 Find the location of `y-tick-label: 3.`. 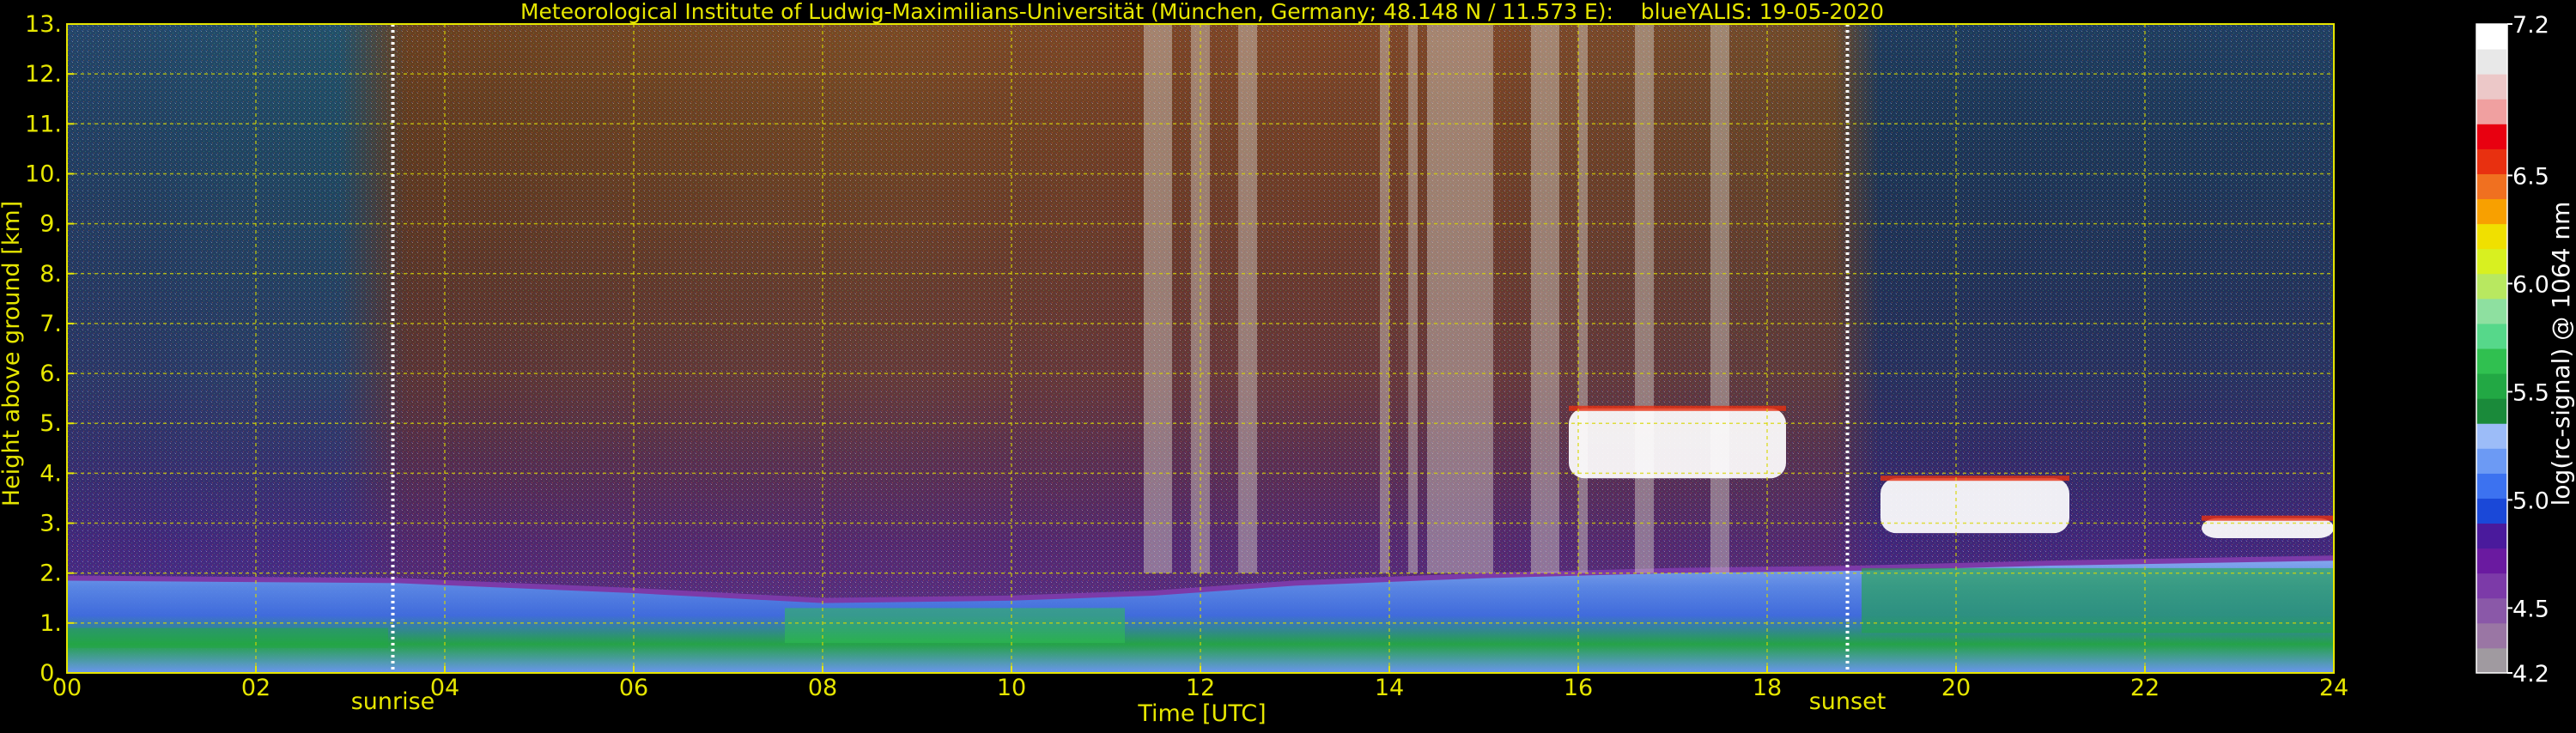

y-tick-label: 3. is located at coordinates (50, 524).